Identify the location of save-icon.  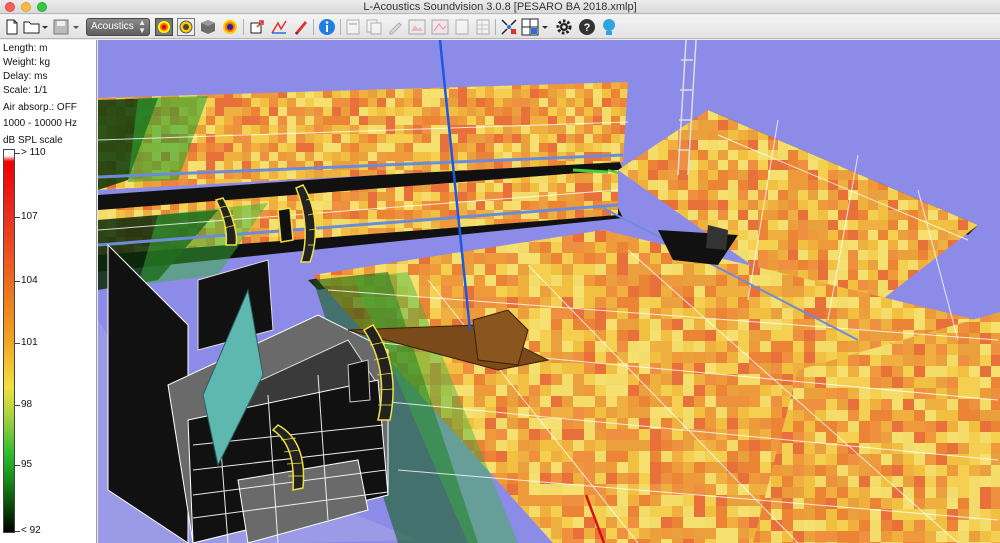
(67, 27).